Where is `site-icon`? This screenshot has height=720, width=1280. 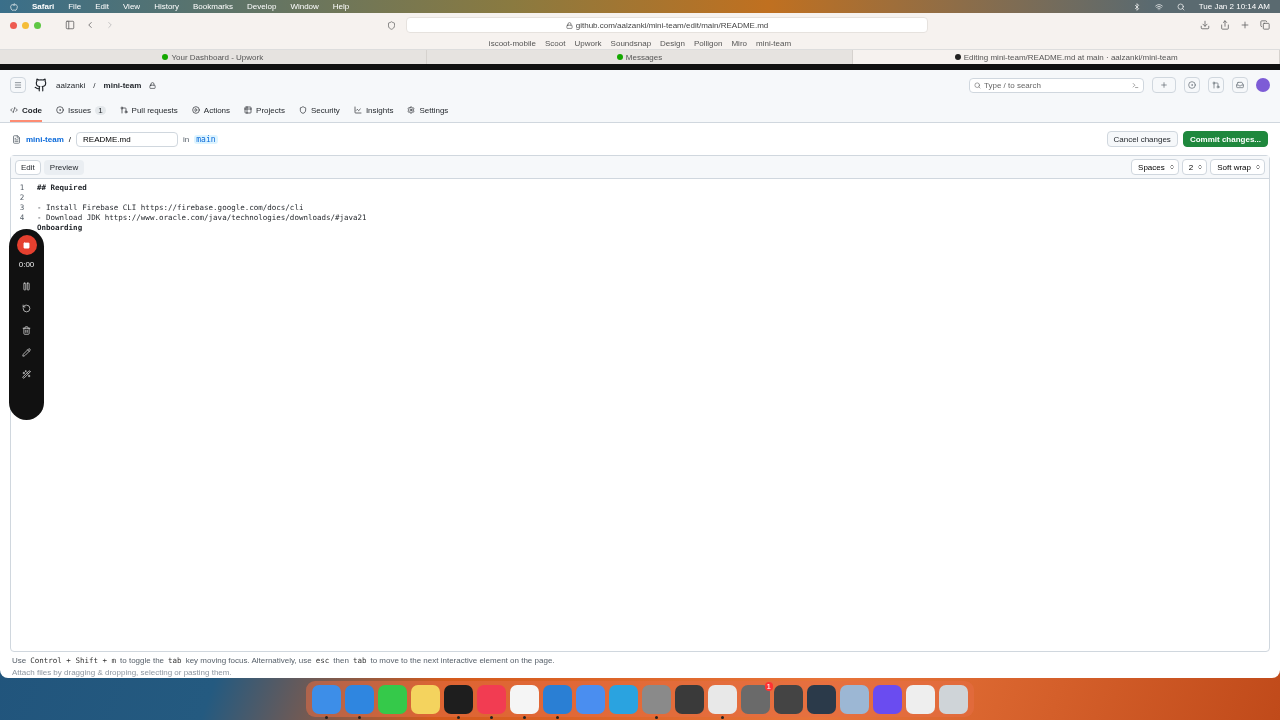 site-icon is located at coordinates (165, 57).